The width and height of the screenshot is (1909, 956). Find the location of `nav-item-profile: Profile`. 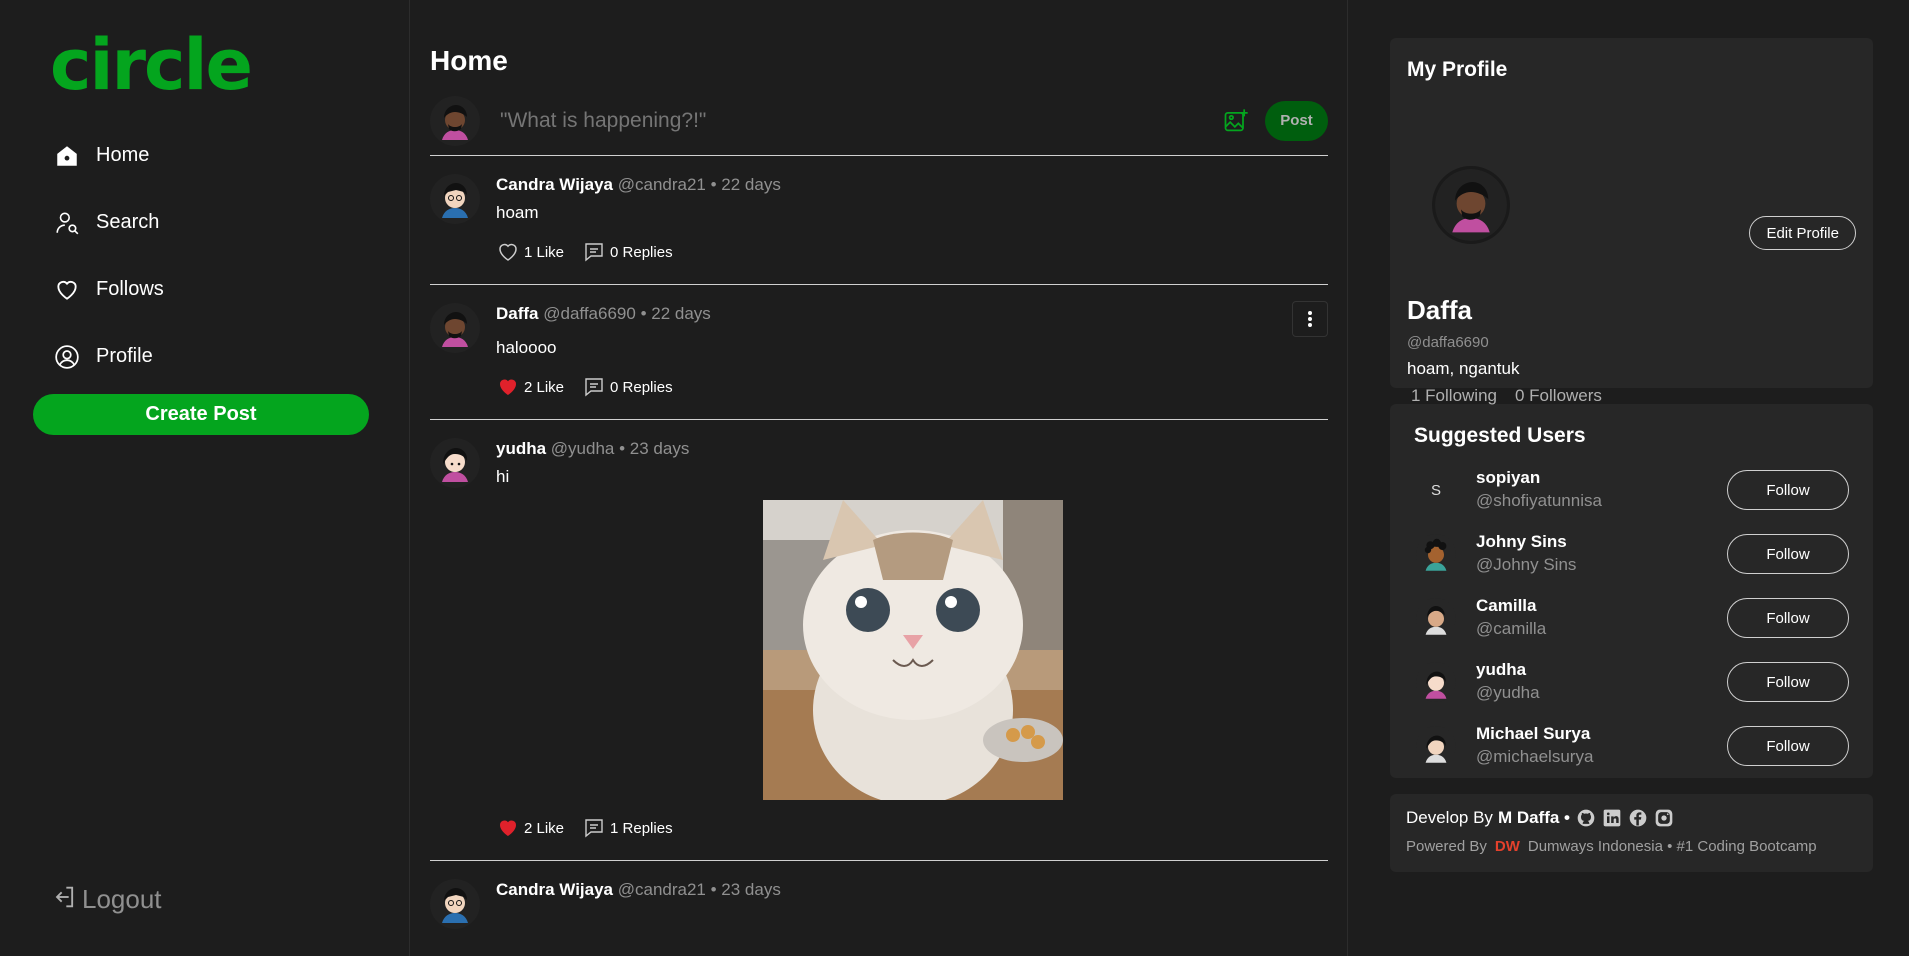

nav-item-profile: Profile is located at coordinates (204, 356).